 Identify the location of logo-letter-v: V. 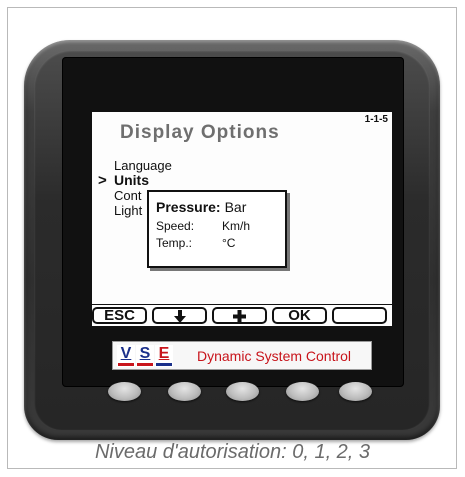
(126, 356).